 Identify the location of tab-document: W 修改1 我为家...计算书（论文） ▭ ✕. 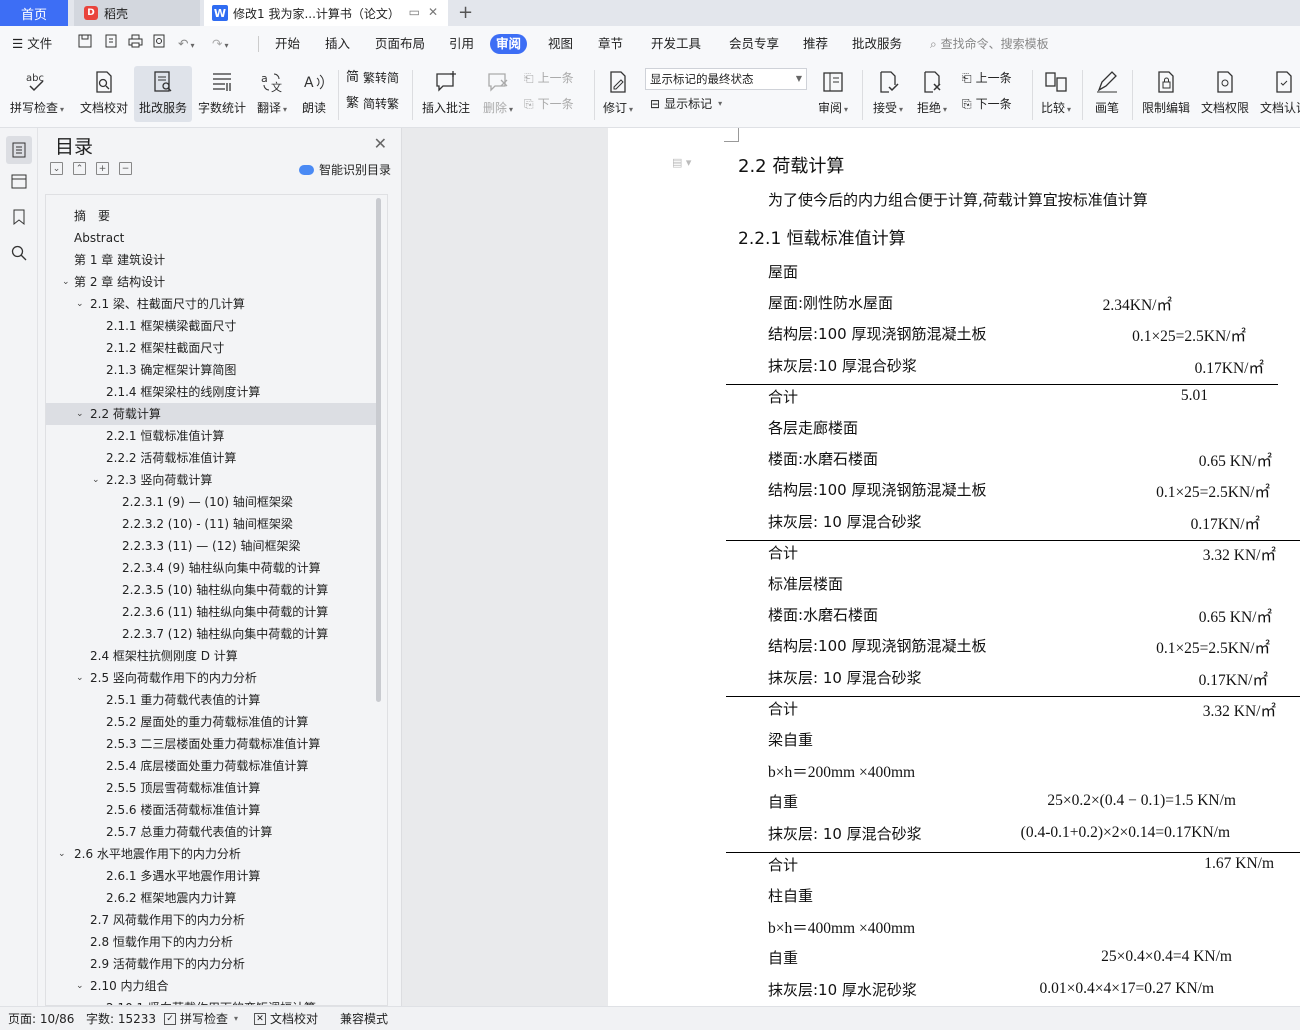
(326, 13).